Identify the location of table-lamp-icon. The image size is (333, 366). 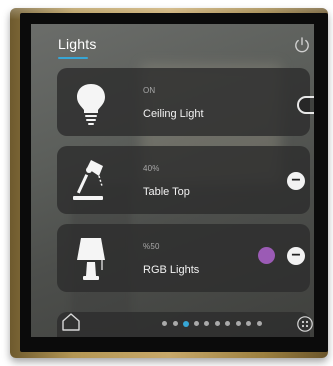
(91, 259).